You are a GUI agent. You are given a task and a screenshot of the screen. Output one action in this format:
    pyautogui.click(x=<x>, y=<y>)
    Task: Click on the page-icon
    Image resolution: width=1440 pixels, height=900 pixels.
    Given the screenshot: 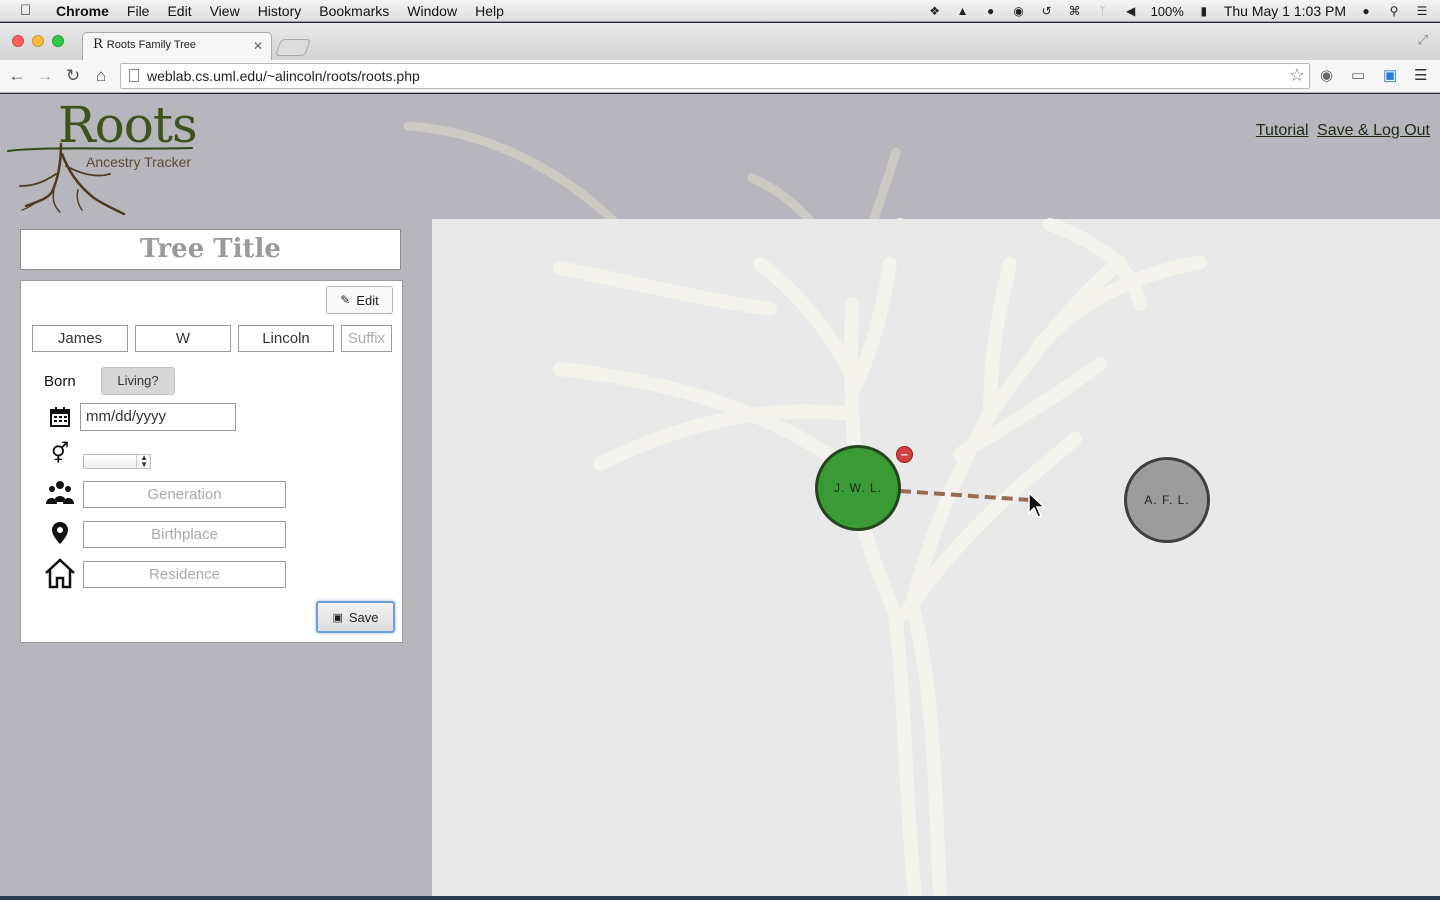 What is the action you would take?
    pyautogui.click(x=134, y=75)
    